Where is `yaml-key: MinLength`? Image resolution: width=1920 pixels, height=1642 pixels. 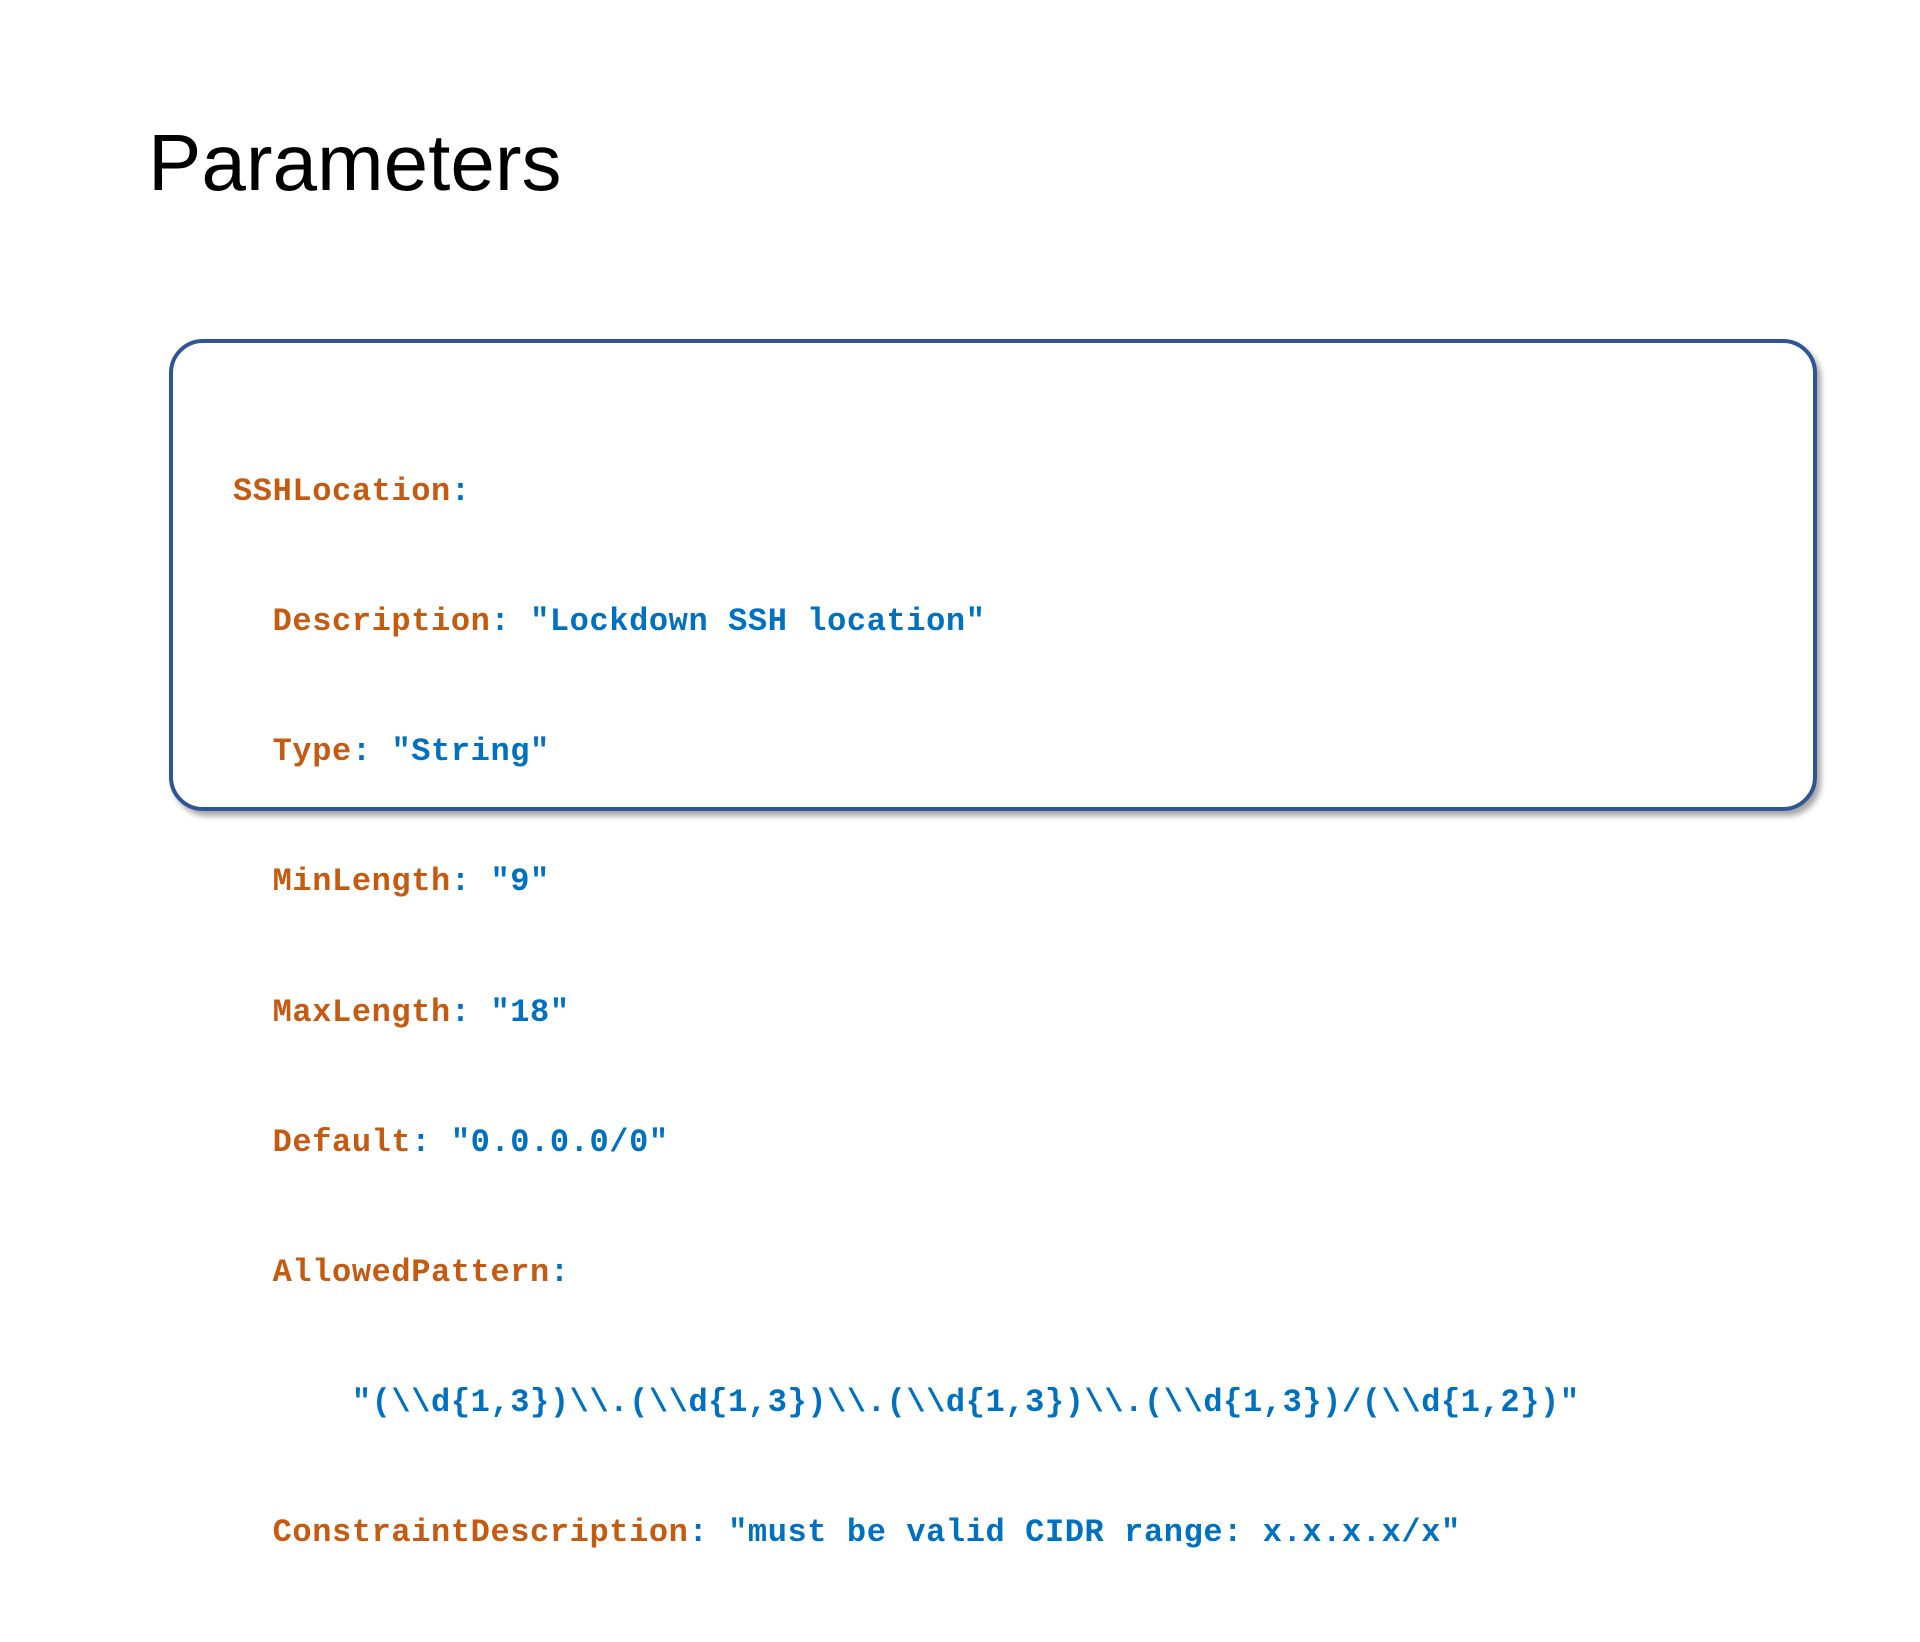
yaml-key: MinLength is located at coordinates (361, 882).